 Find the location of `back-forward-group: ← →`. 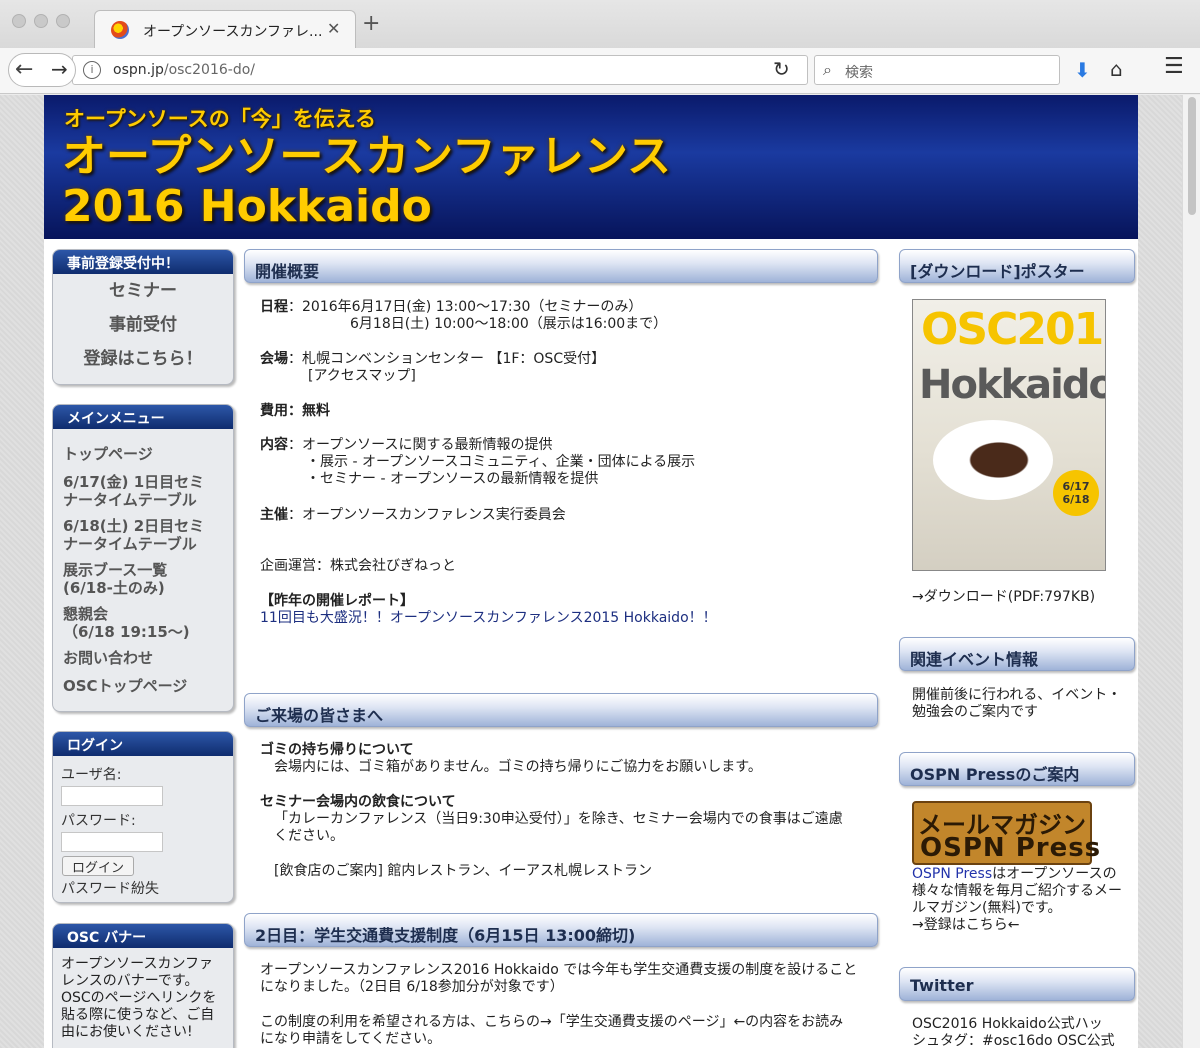

back-forward-group: ← → is located at coordinates (42, 70).